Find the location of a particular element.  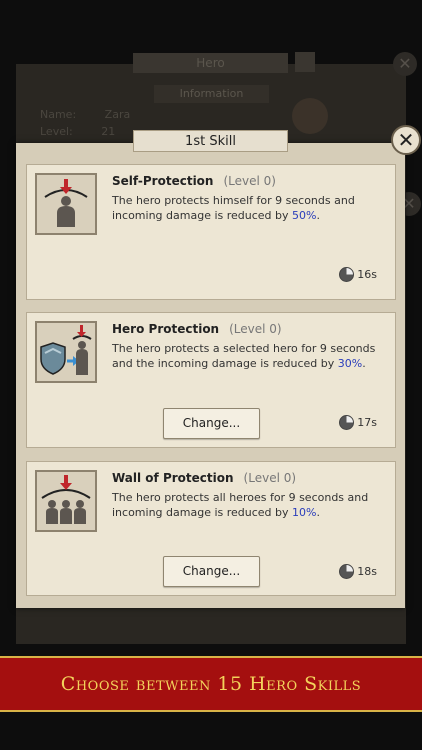

cooldown: 16s is located at coordinates (358, 274).